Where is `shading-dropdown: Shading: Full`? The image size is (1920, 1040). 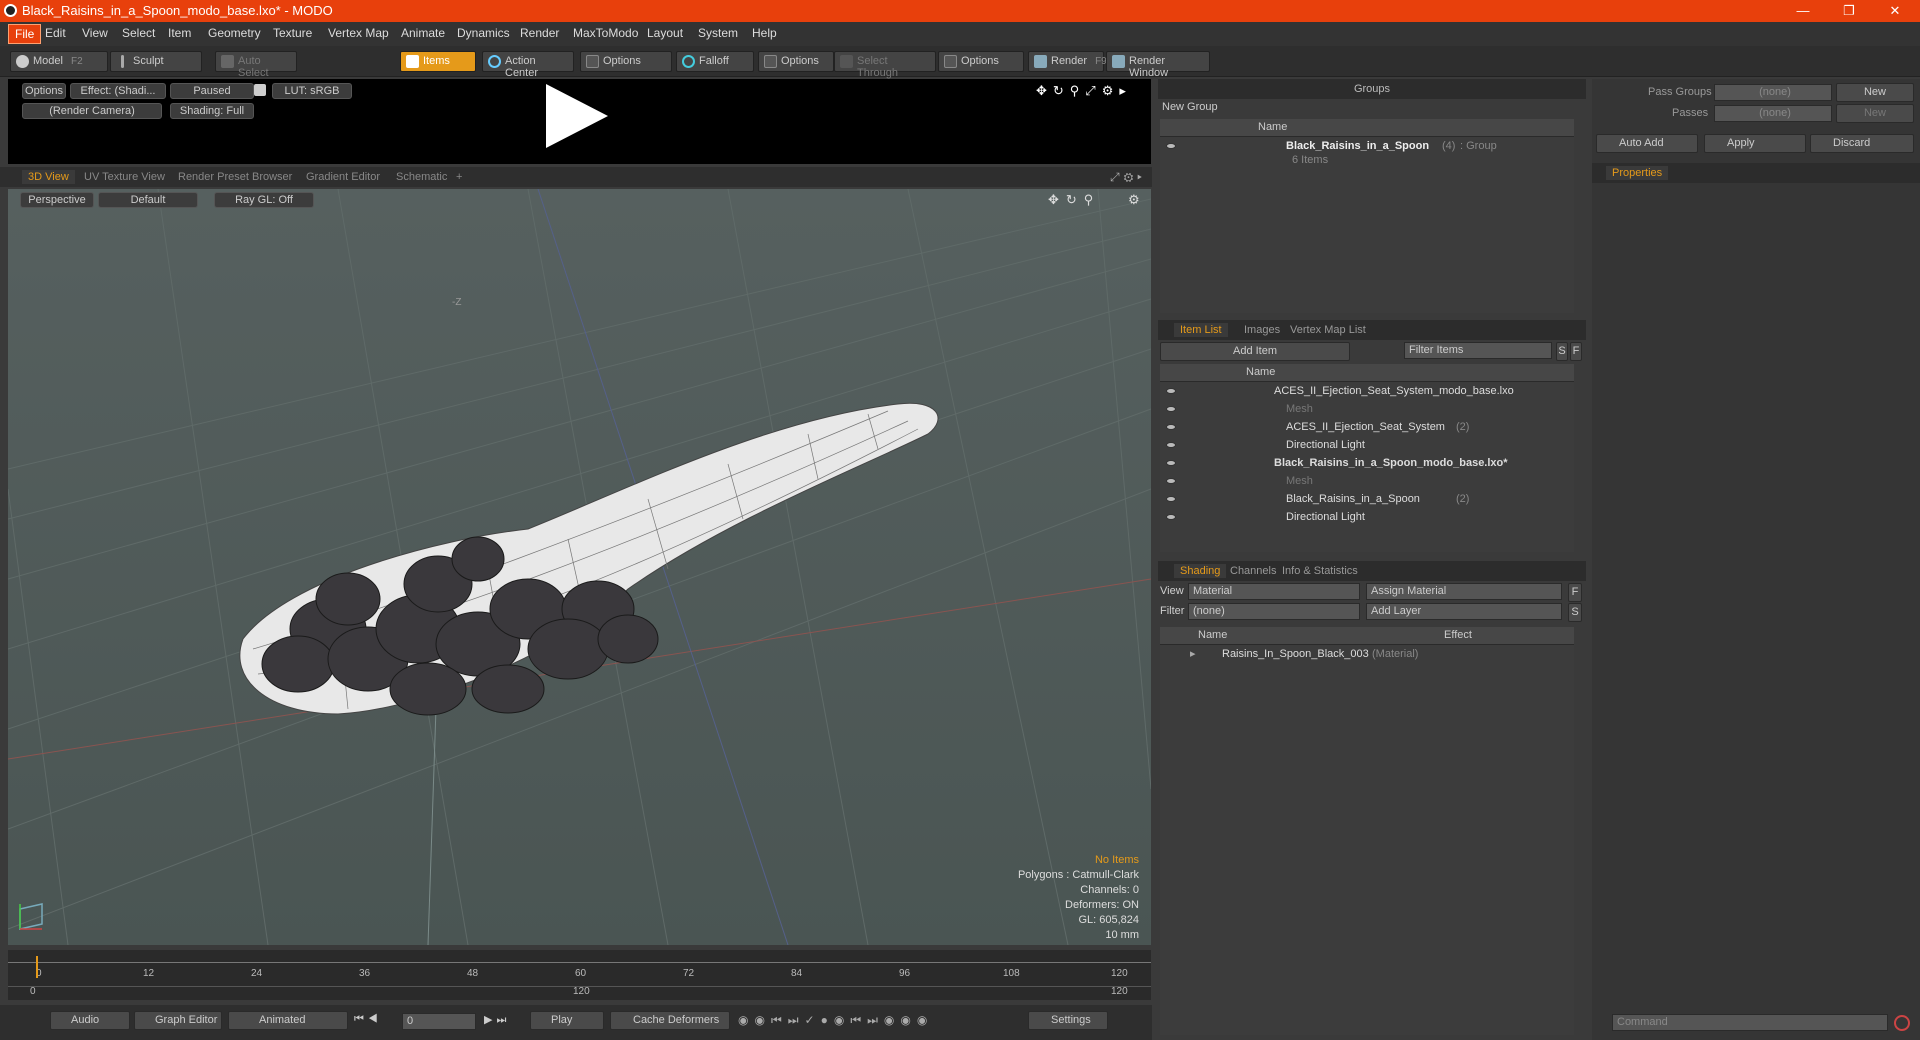 shading-dropdown: Shading: Full is located at coordinates (212, 111).